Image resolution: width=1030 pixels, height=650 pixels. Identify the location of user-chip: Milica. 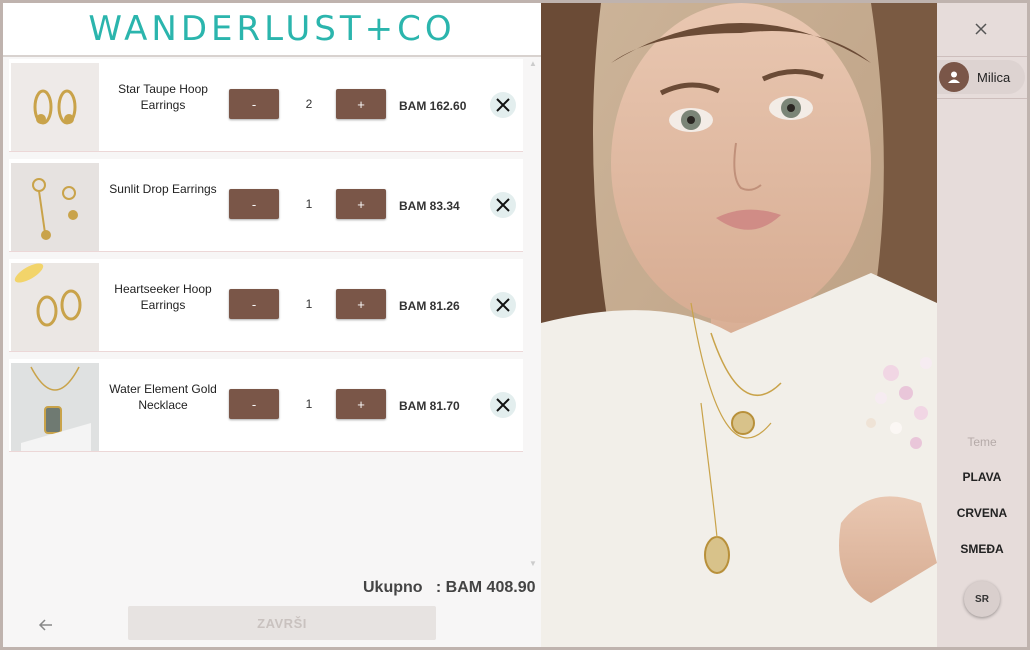
(981, 77).